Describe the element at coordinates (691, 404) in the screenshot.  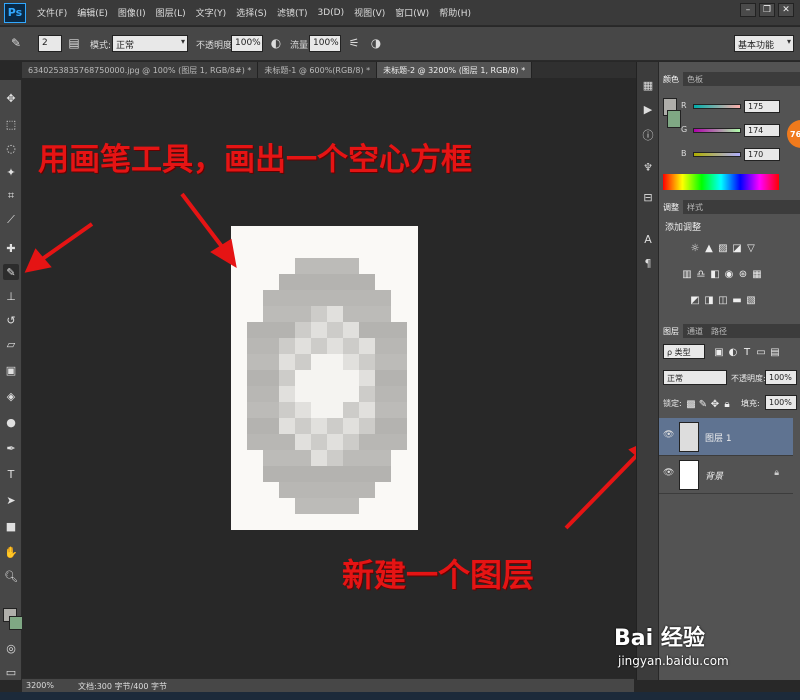
I see `lock-transparent-icon: ▩` at that location.